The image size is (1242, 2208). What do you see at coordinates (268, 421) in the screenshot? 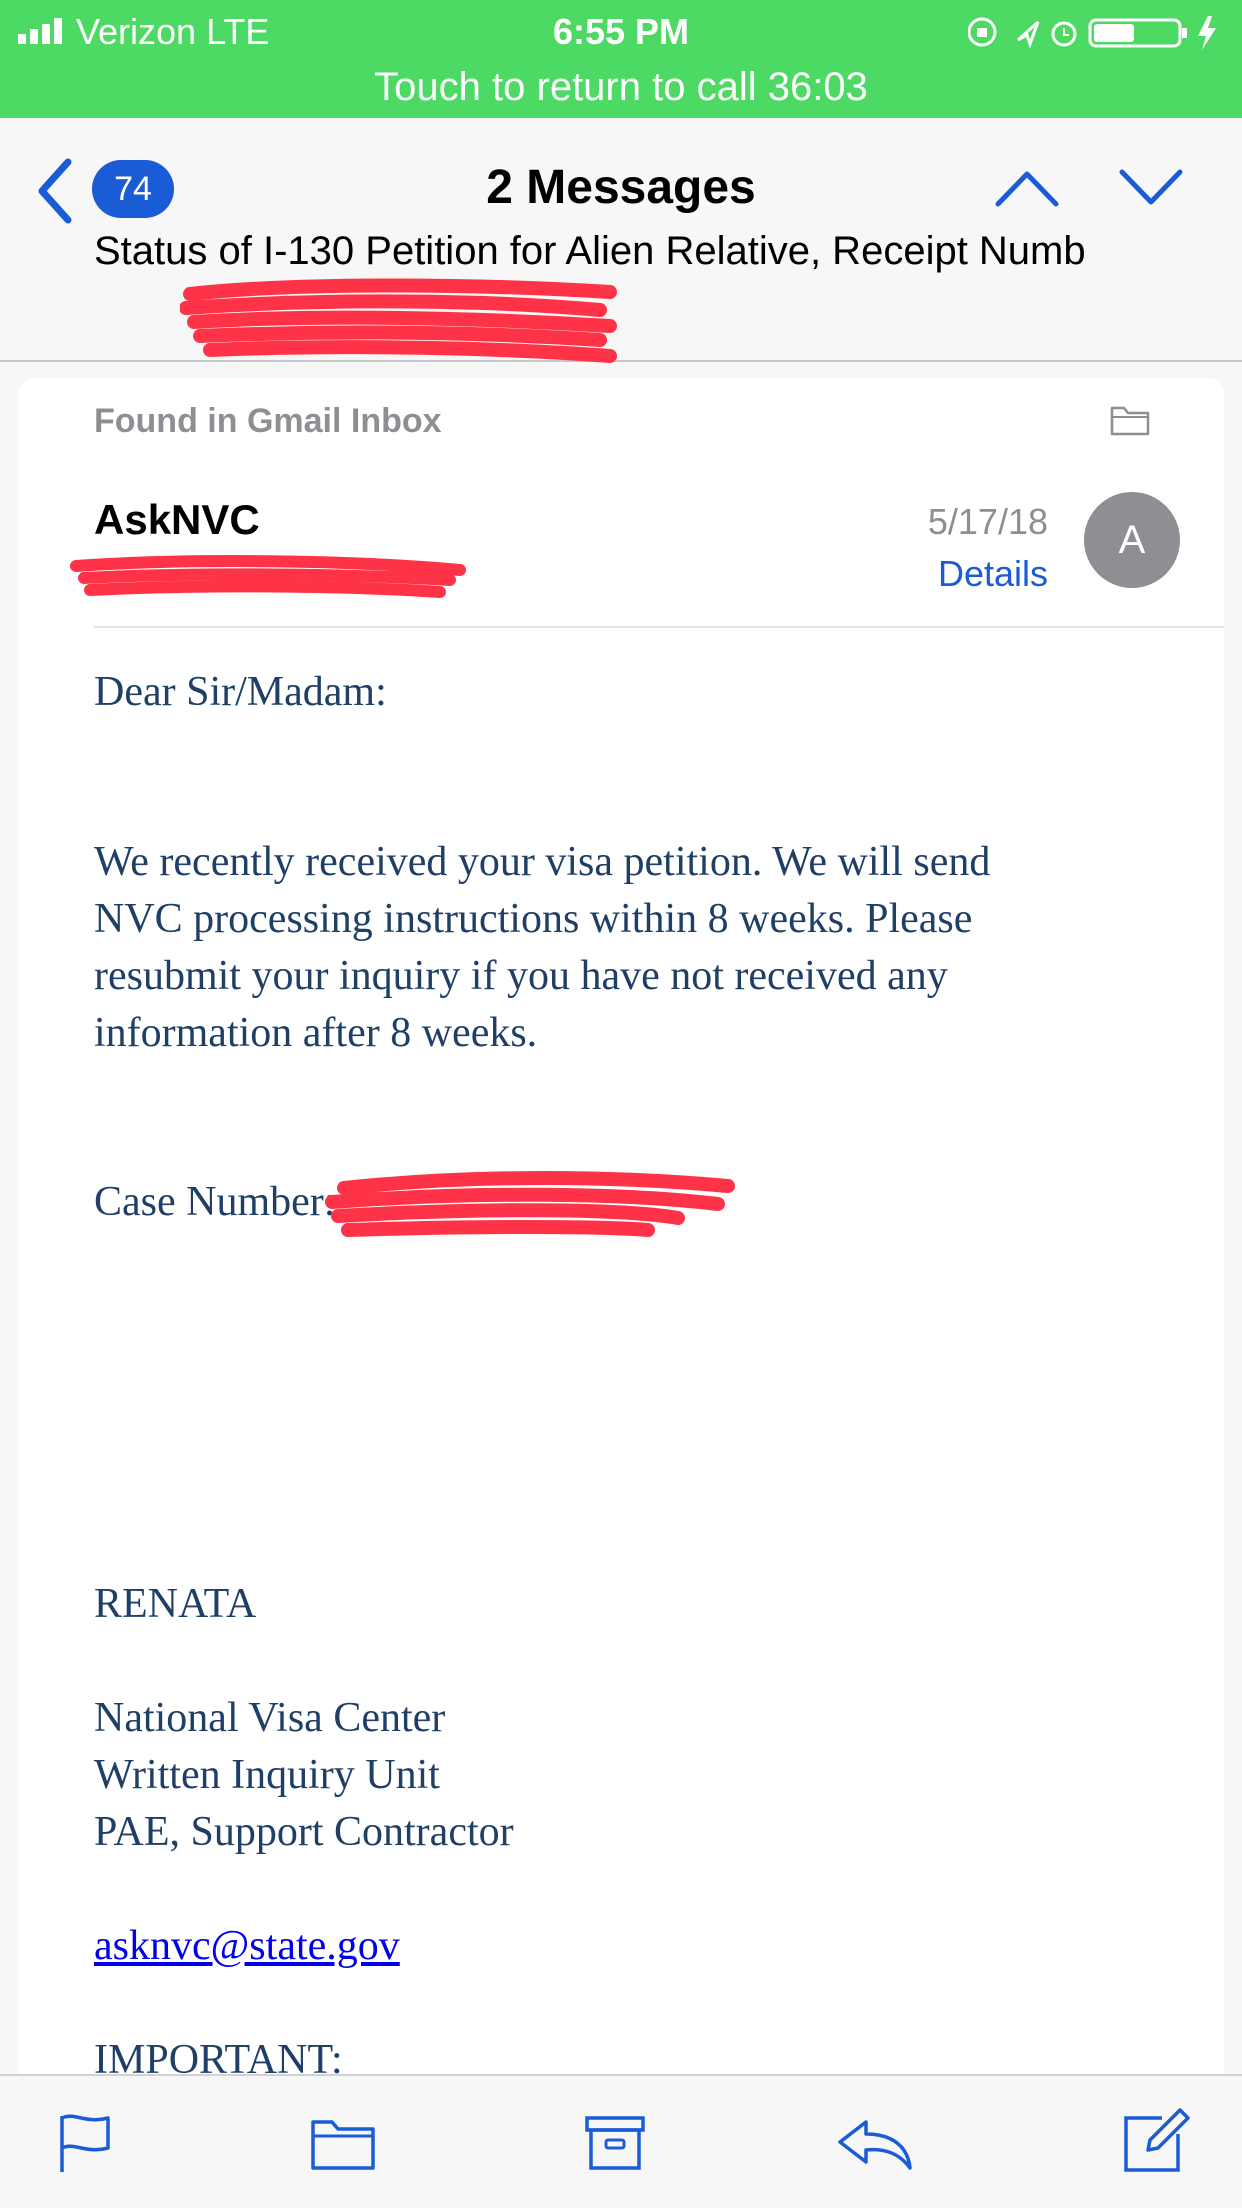
I see `mailbox-location: Found in Gmail Inbox` at bounding box center [268, 421].